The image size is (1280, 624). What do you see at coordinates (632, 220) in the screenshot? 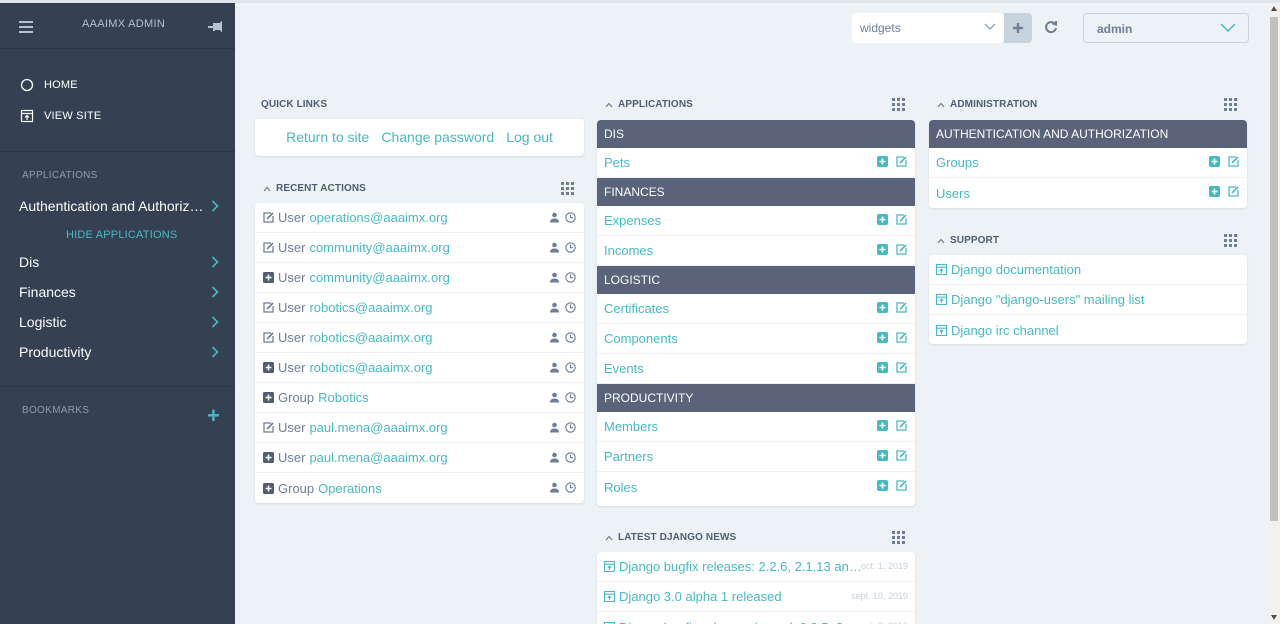
I see `model-link: Expenses` at bounding box center [632, 220].